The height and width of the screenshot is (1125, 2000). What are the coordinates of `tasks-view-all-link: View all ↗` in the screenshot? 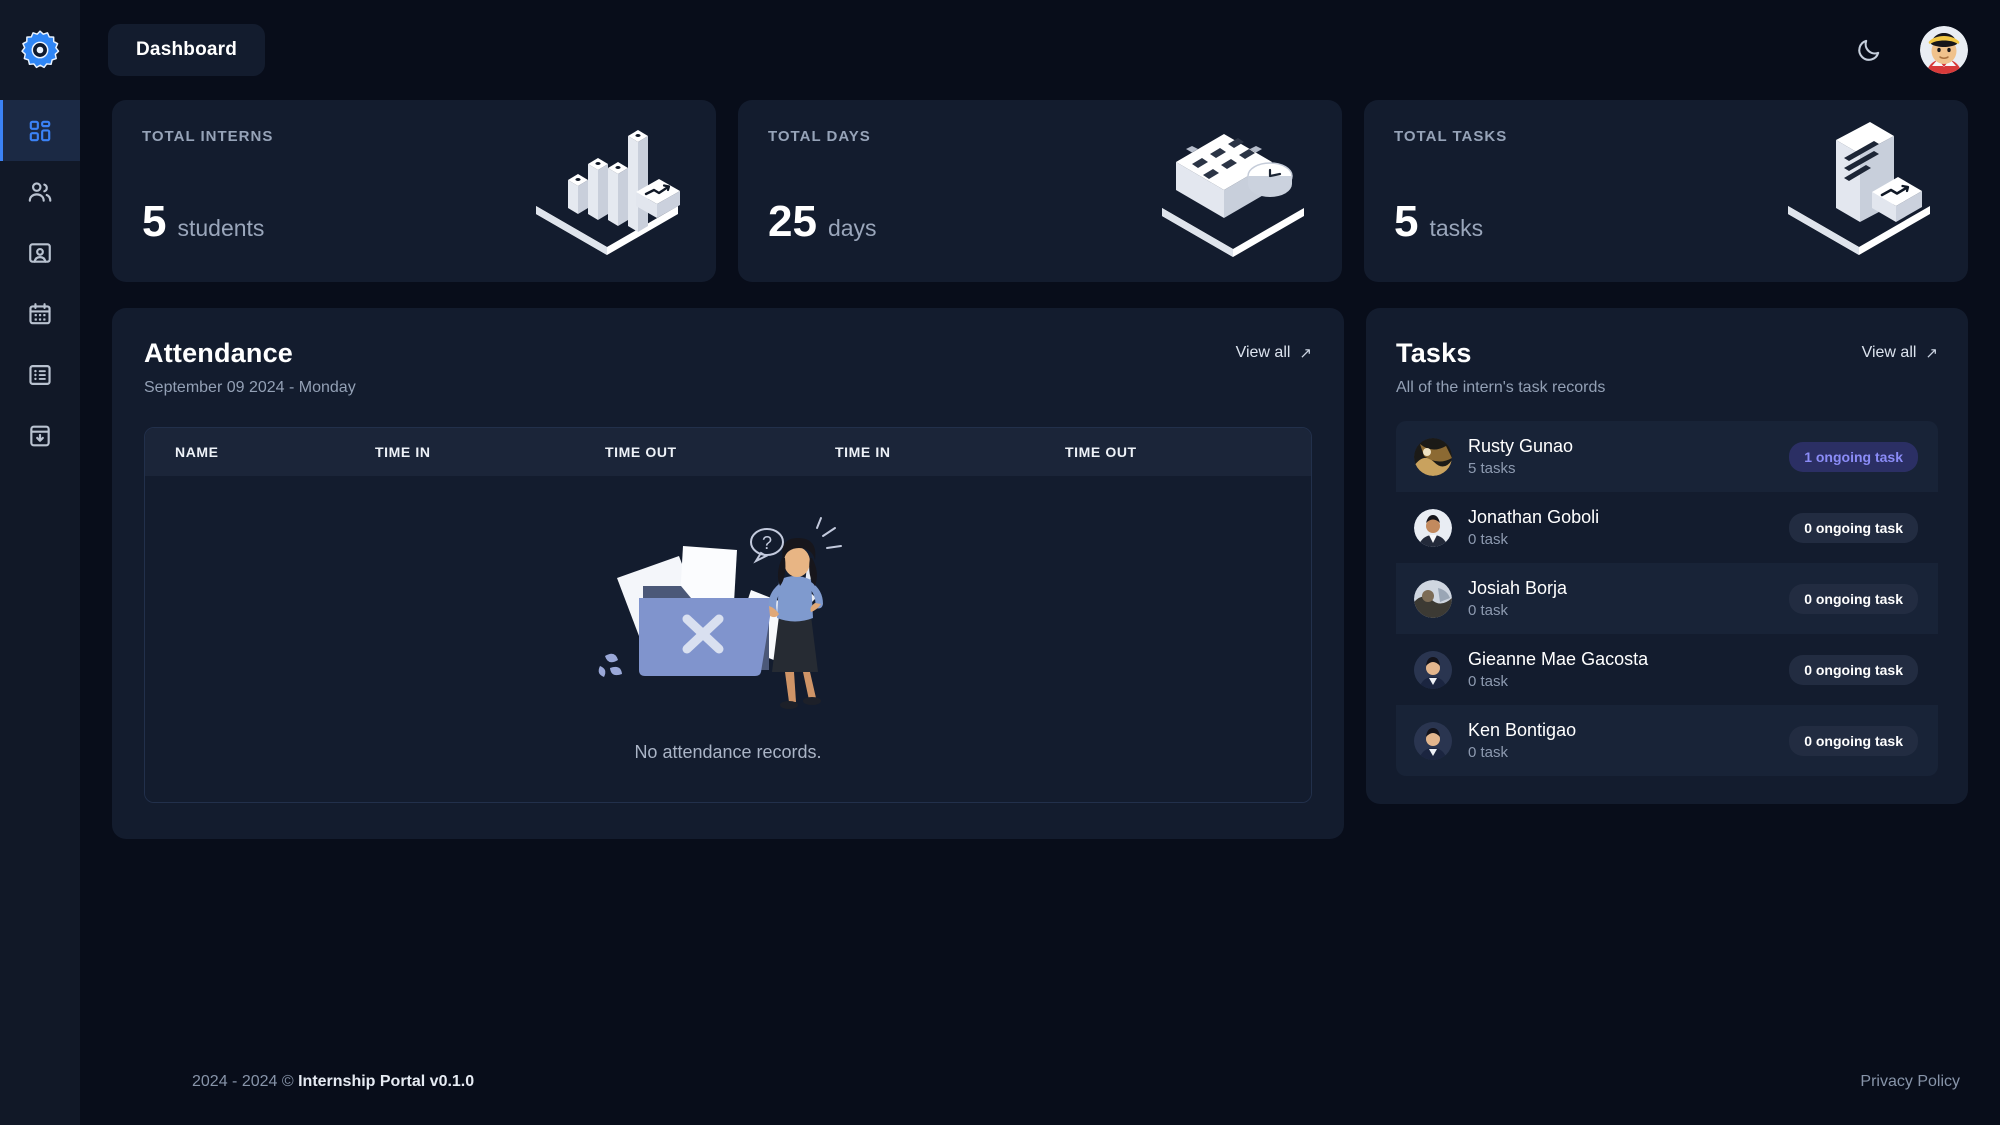 It's located at (1900, 350).